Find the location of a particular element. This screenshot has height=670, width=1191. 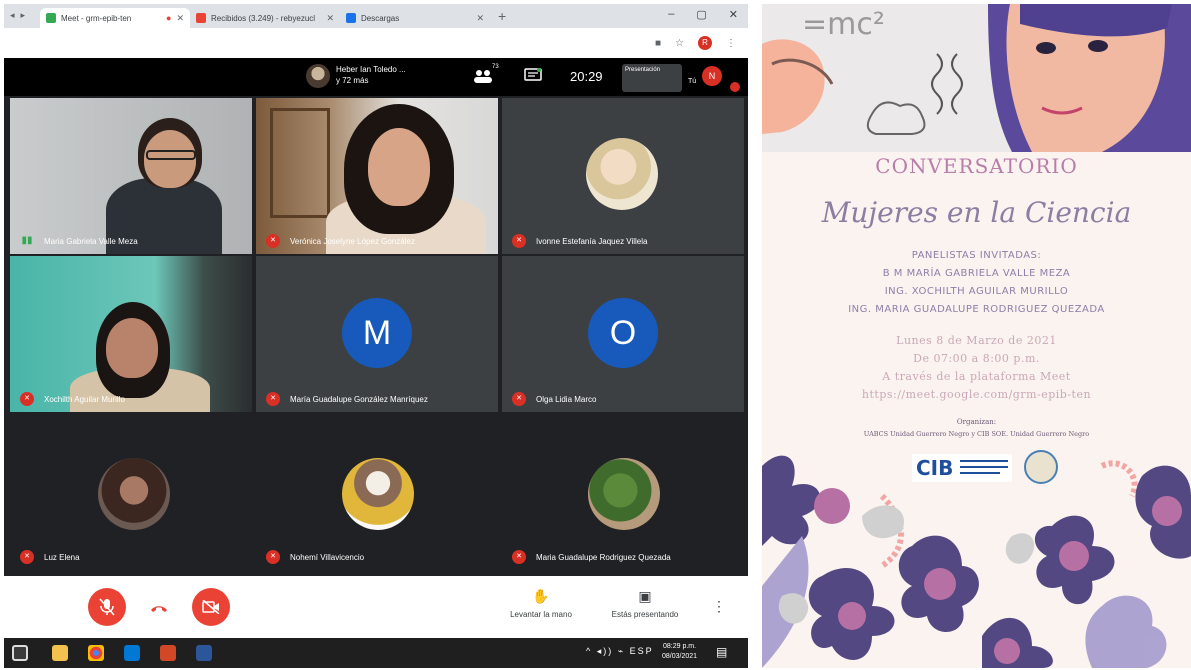

profile-avatar: R is located at coordinates (705, 43).